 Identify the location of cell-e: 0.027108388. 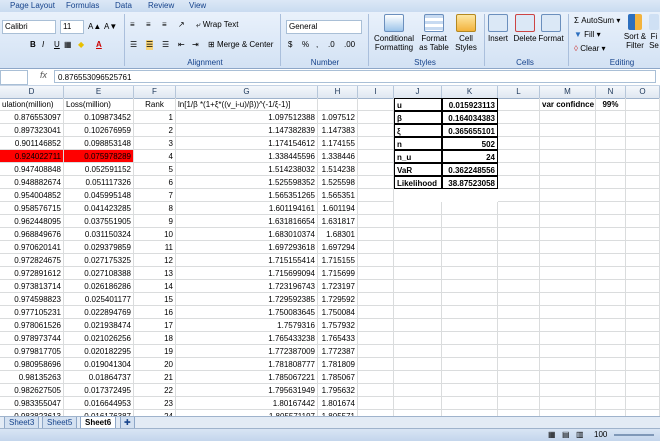
(99, 273).